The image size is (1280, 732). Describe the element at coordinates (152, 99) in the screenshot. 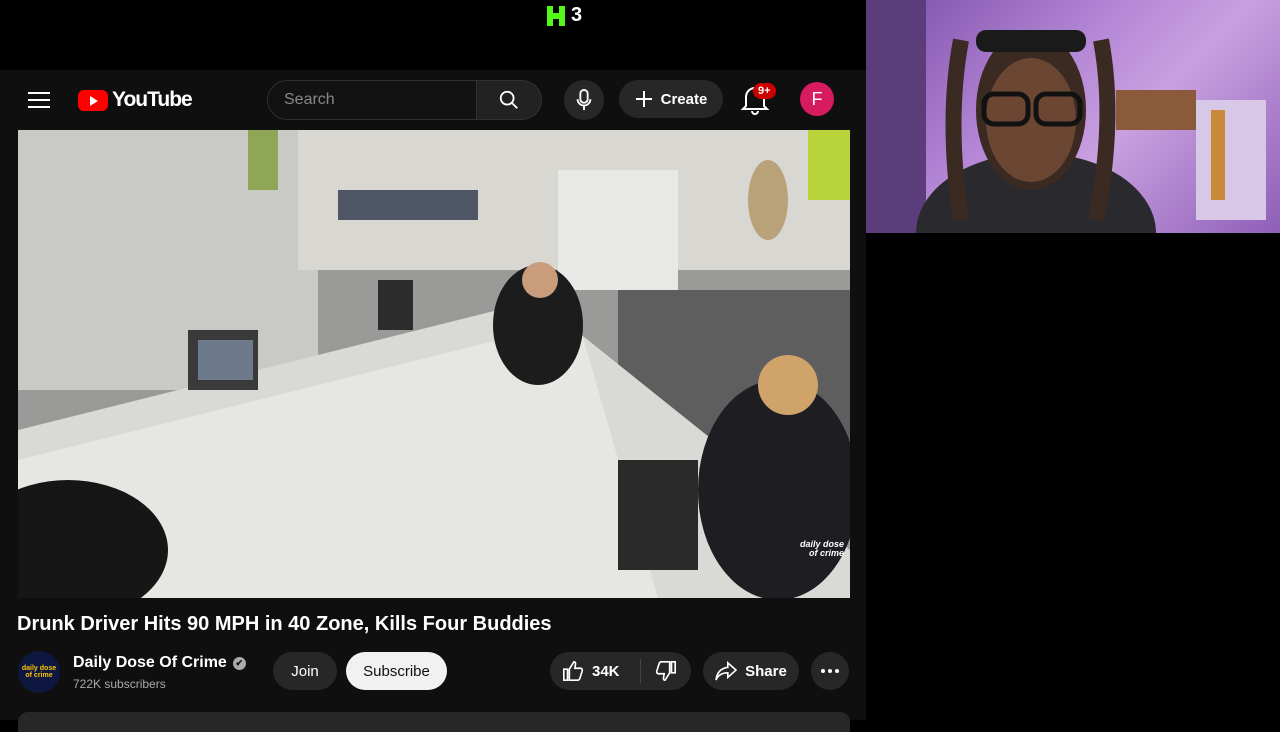

I see `youtube-wordmark: YouTube` at that location.